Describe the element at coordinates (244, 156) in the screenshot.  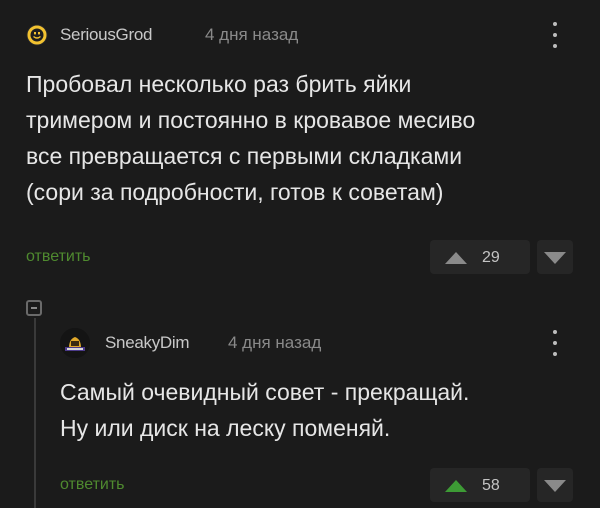
I see `comment-text-line: все превращается с первыми складками` at that location.